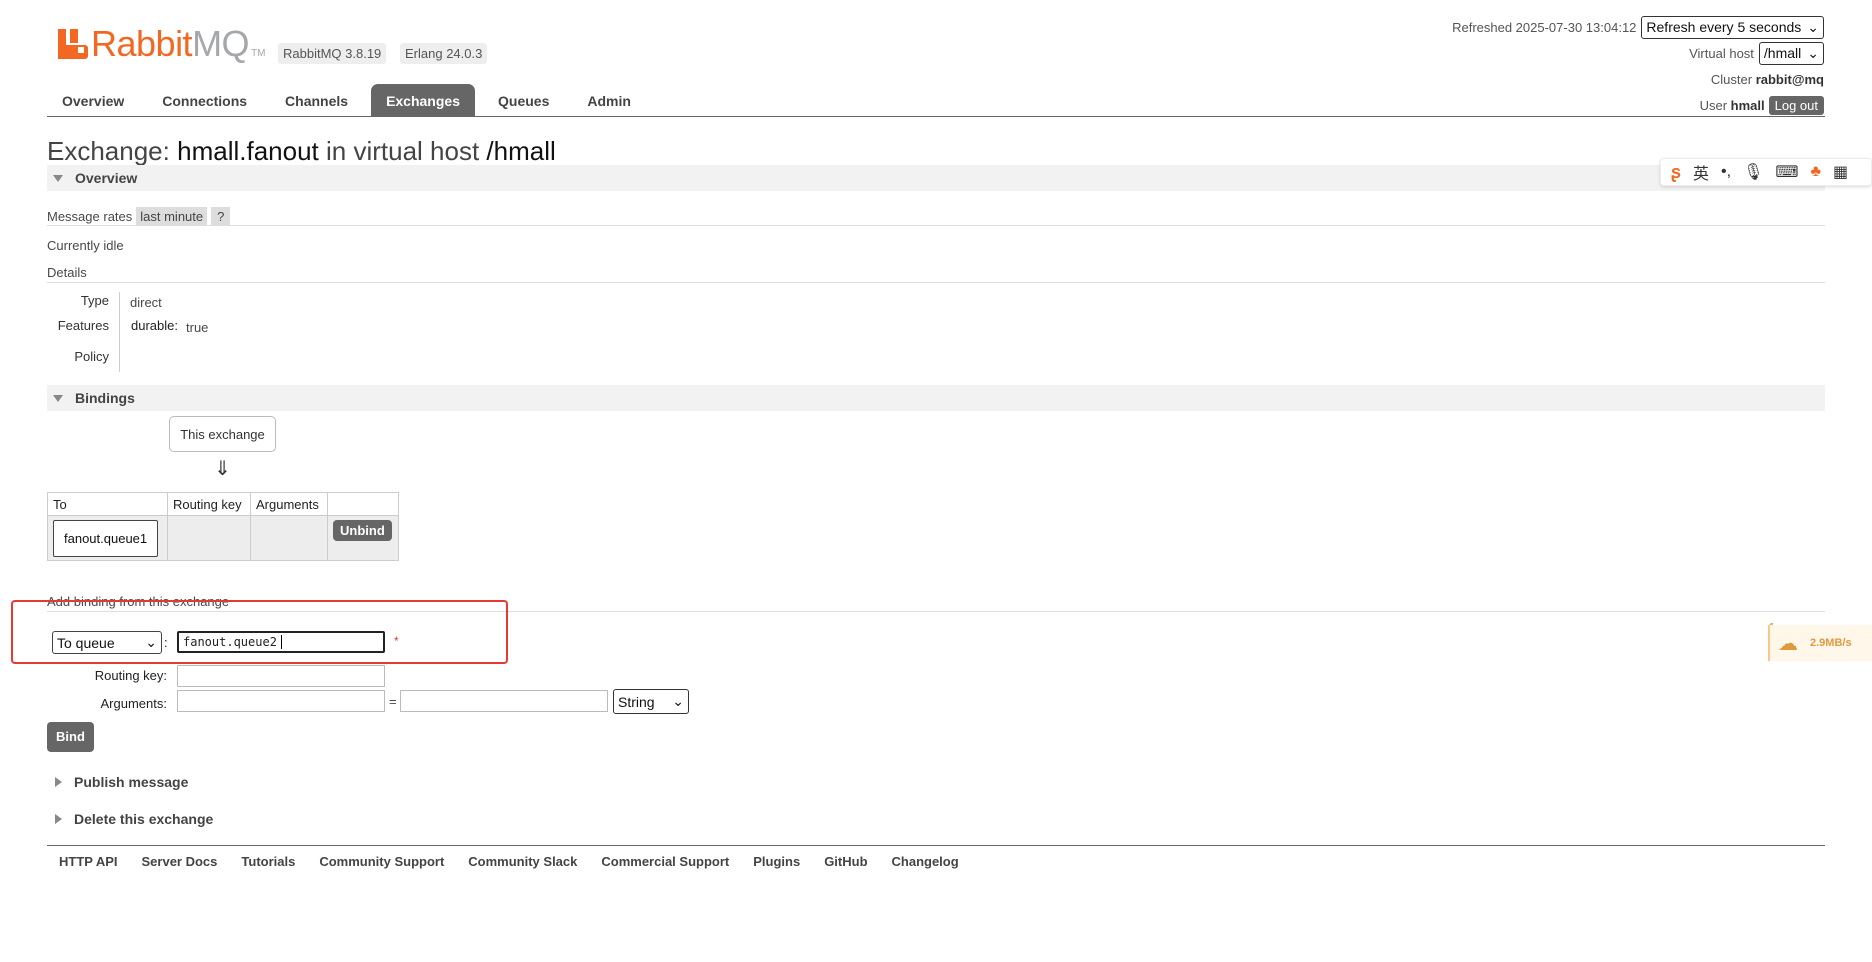  What do you see at coordinates (221, 216) in the screenshot?
I see `help-button: ?` at bounding box center [221, 216].